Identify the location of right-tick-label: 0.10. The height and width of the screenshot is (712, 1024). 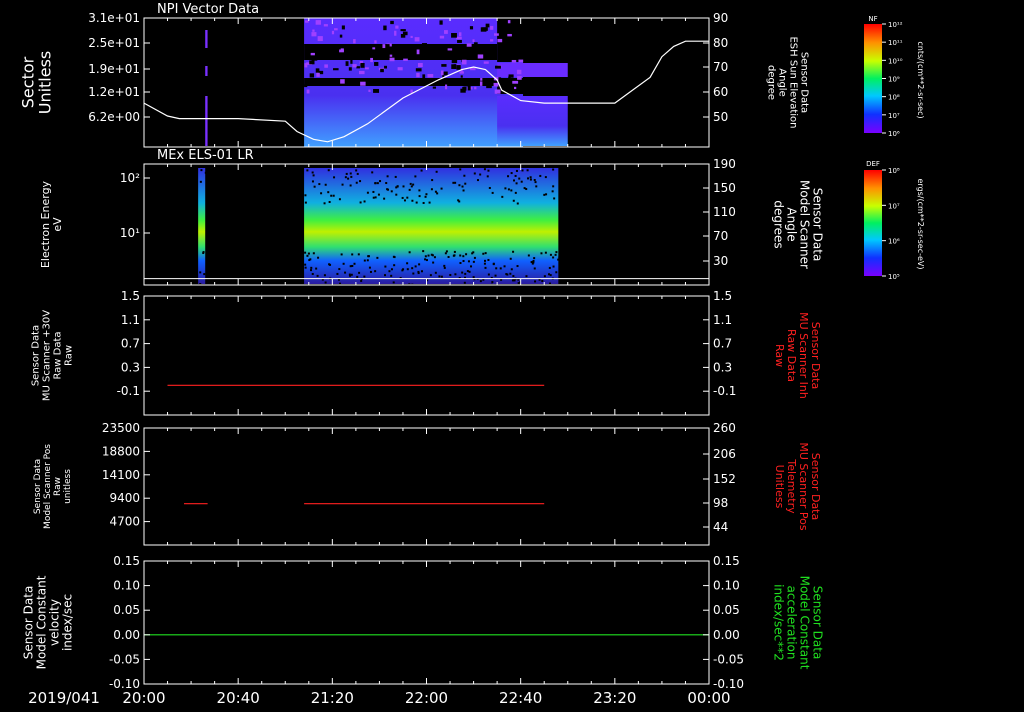
(726, 586).